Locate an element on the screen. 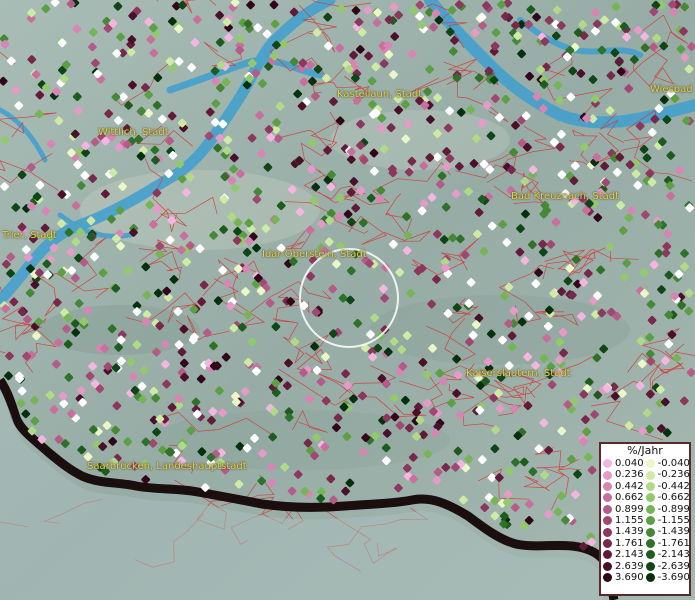 The image size is (695, 600). legend-positive-row: 3.690 is located at coordinates (623, 577).